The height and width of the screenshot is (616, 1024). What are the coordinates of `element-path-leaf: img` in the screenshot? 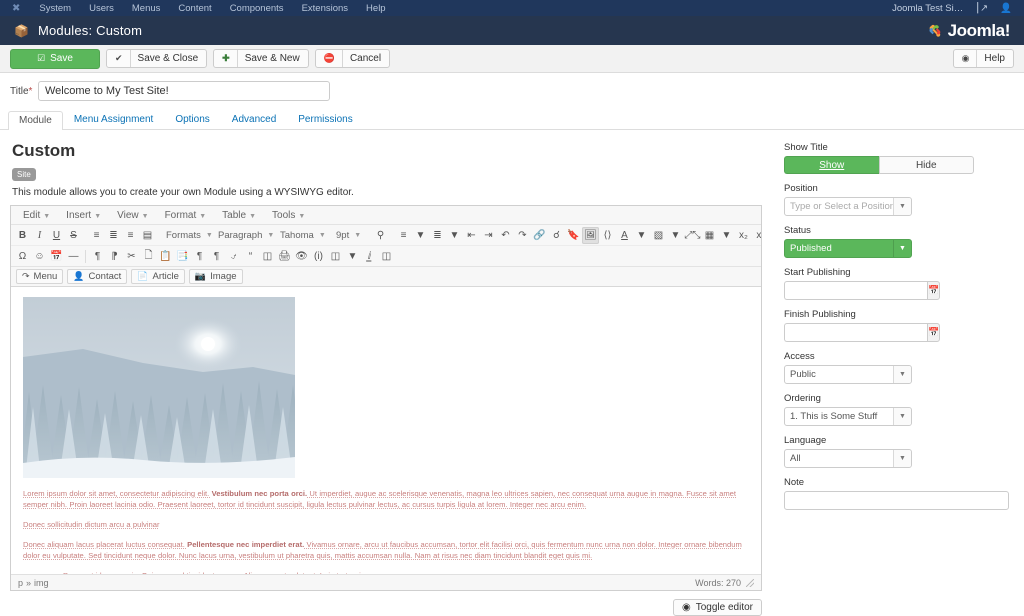 It's located at (41, 583).